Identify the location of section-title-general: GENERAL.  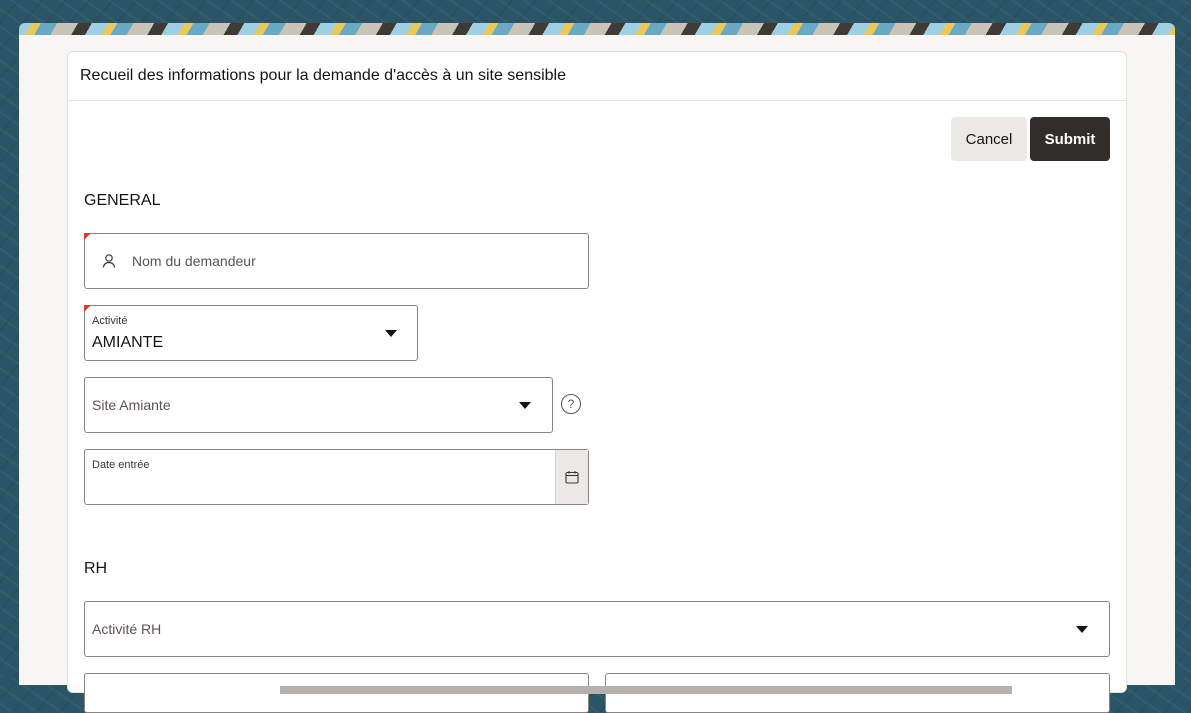
(122, 200).